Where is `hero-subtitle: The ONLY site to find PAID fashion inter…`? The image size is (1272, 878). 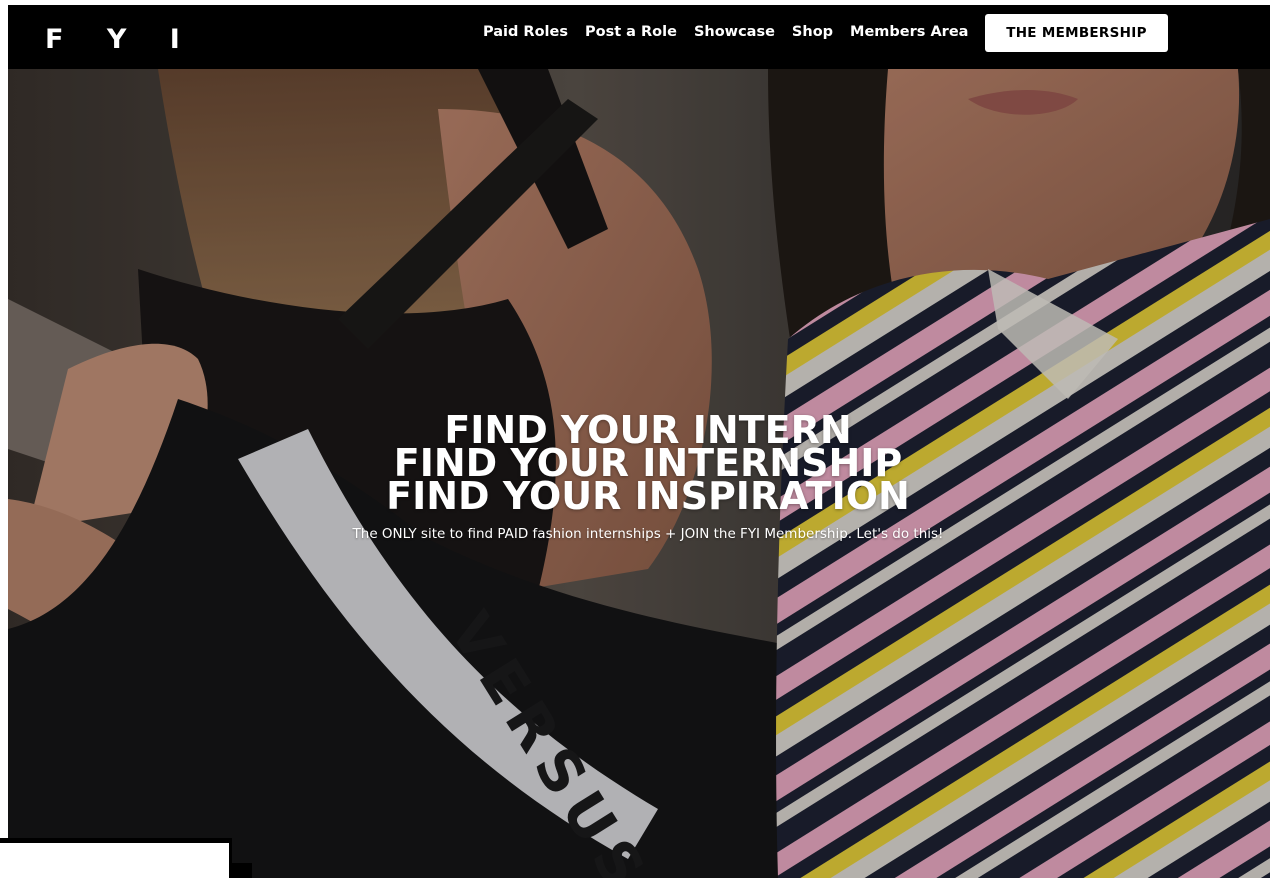 hero-subtitle: The ONLY site to find PAID fashion inter… is located at coordinates (648, 534).